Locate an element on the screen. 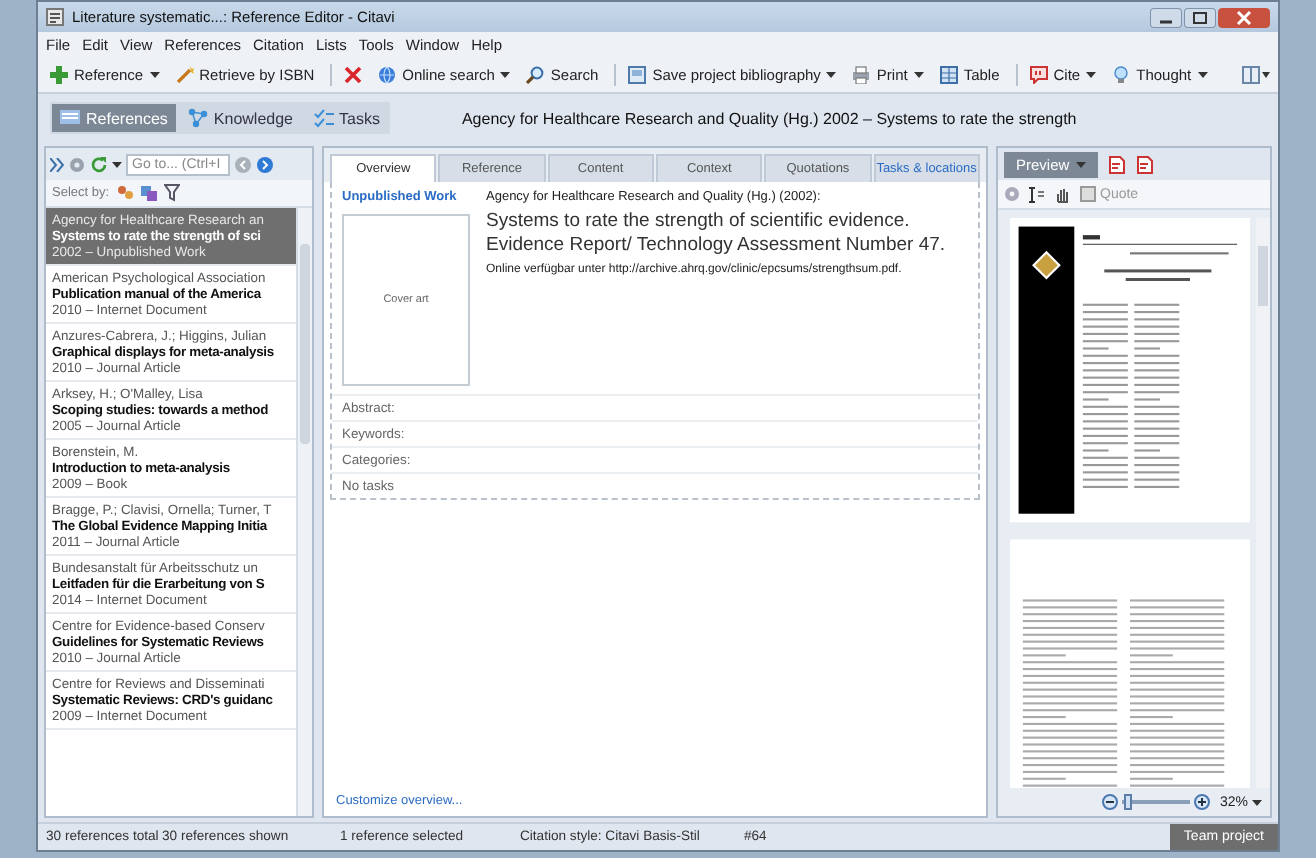 This screenshot has height=858, width=1316. reference-heading: Agency for Healthcare Research and Quality (Hg.) 2002 – Systems to rate the strength is located at coordinates (769, 118).